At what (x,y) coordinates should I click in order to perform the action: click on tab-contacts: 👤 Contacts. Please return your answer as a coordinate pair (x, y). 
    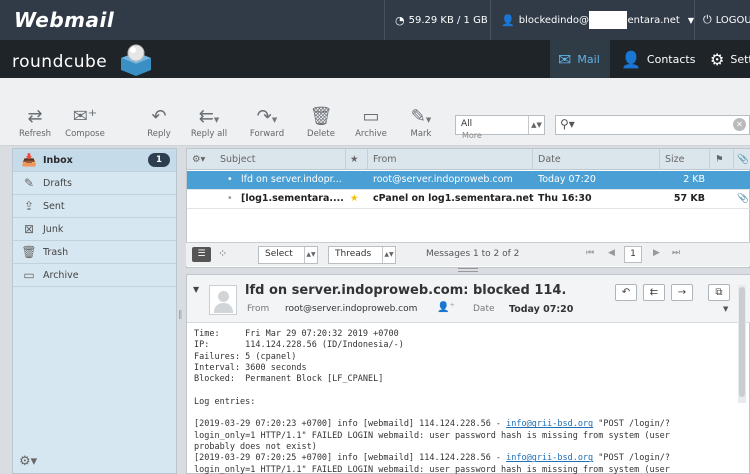
    Looking at the image, I should click on (656, 59).